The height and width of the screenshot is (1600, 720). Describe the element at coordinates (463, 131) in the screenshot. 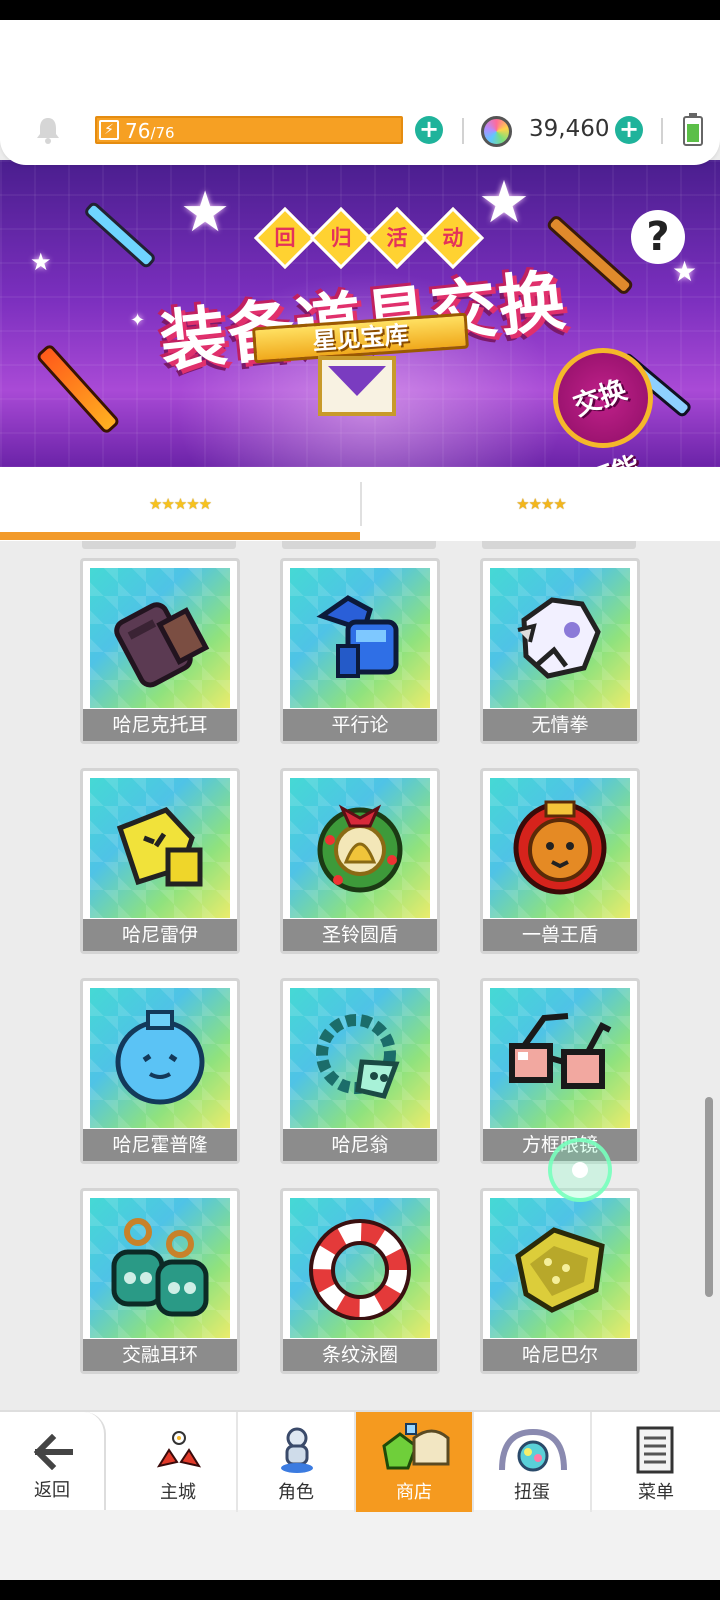

I see `divider` at that location.